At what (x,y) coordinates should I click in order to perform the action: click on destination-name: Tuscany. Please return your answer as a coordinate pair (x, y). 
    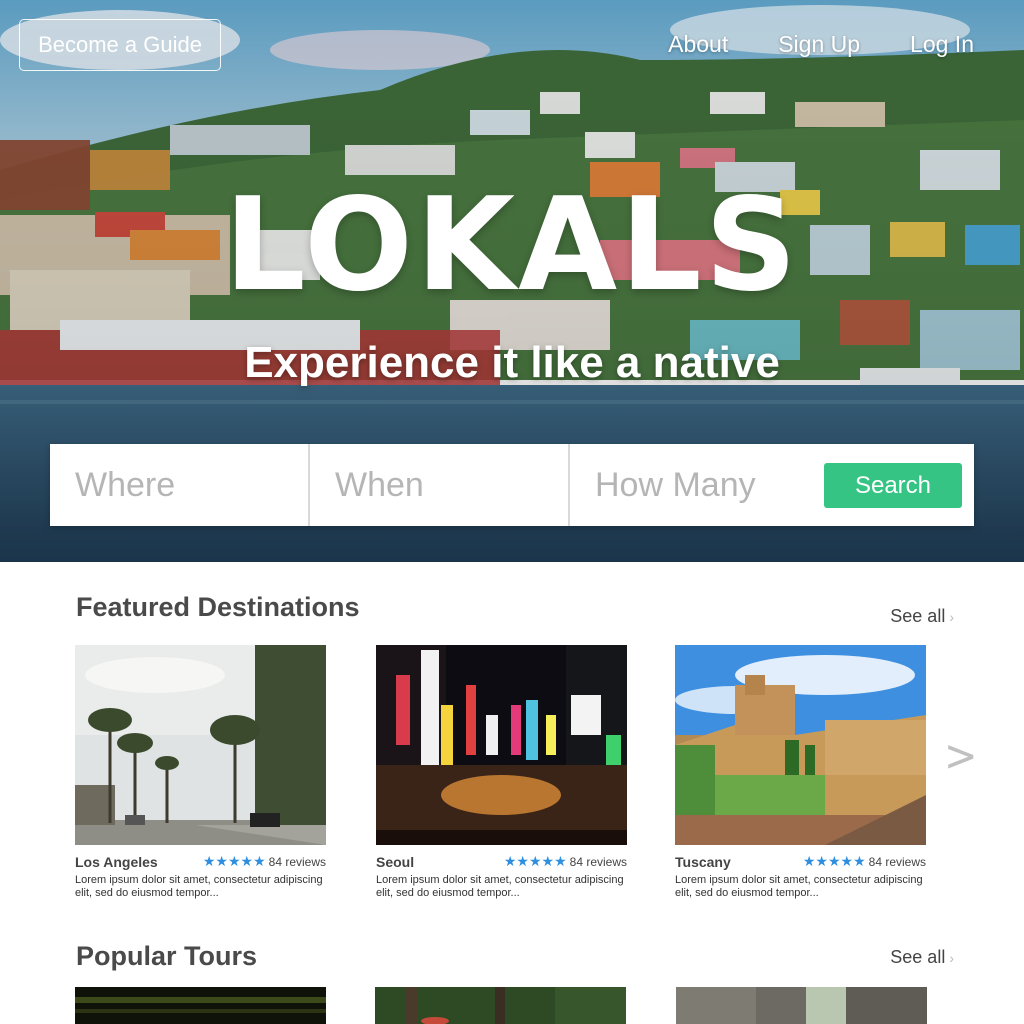
    Looking at the image, I should click on (703, 861).